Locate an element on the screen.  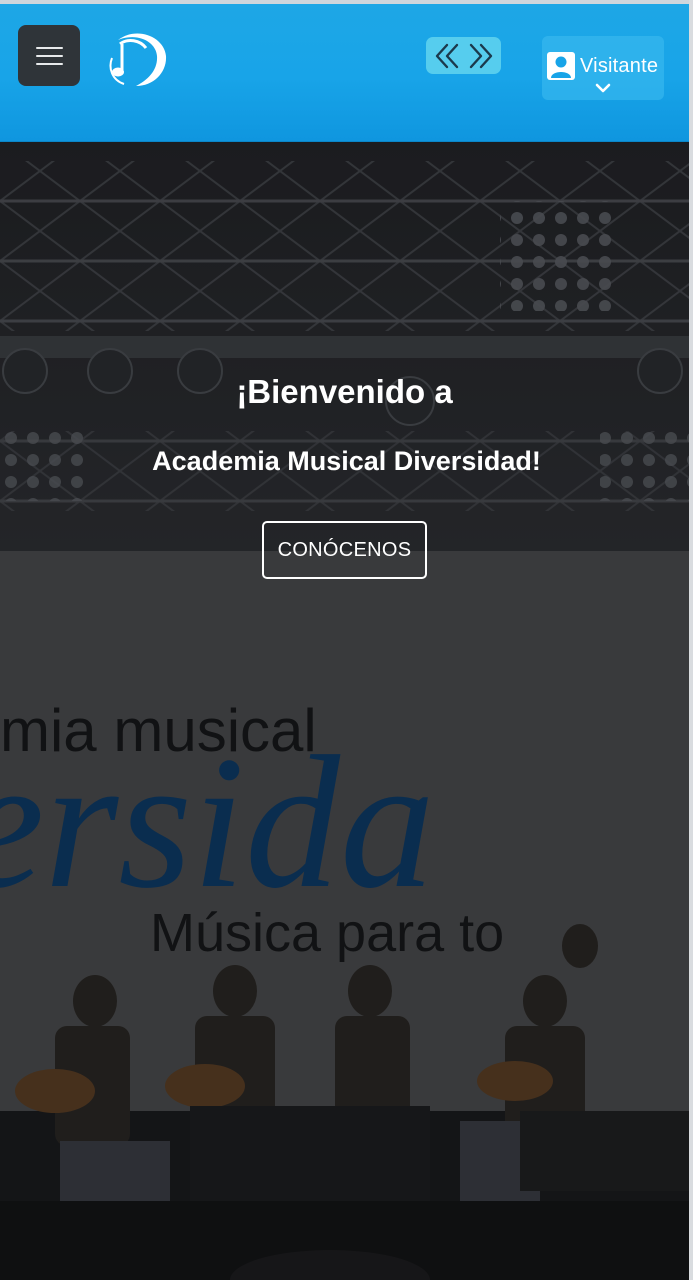
hamburger-menu-icon is located at coordinates (49, 56).